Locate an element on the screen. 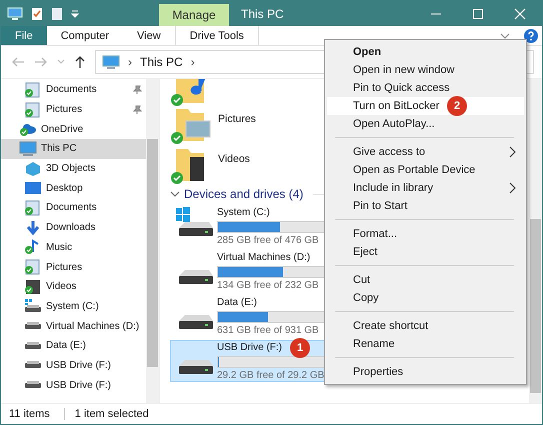  drive-name: Data (E:) is located at coordinates (237, 302).